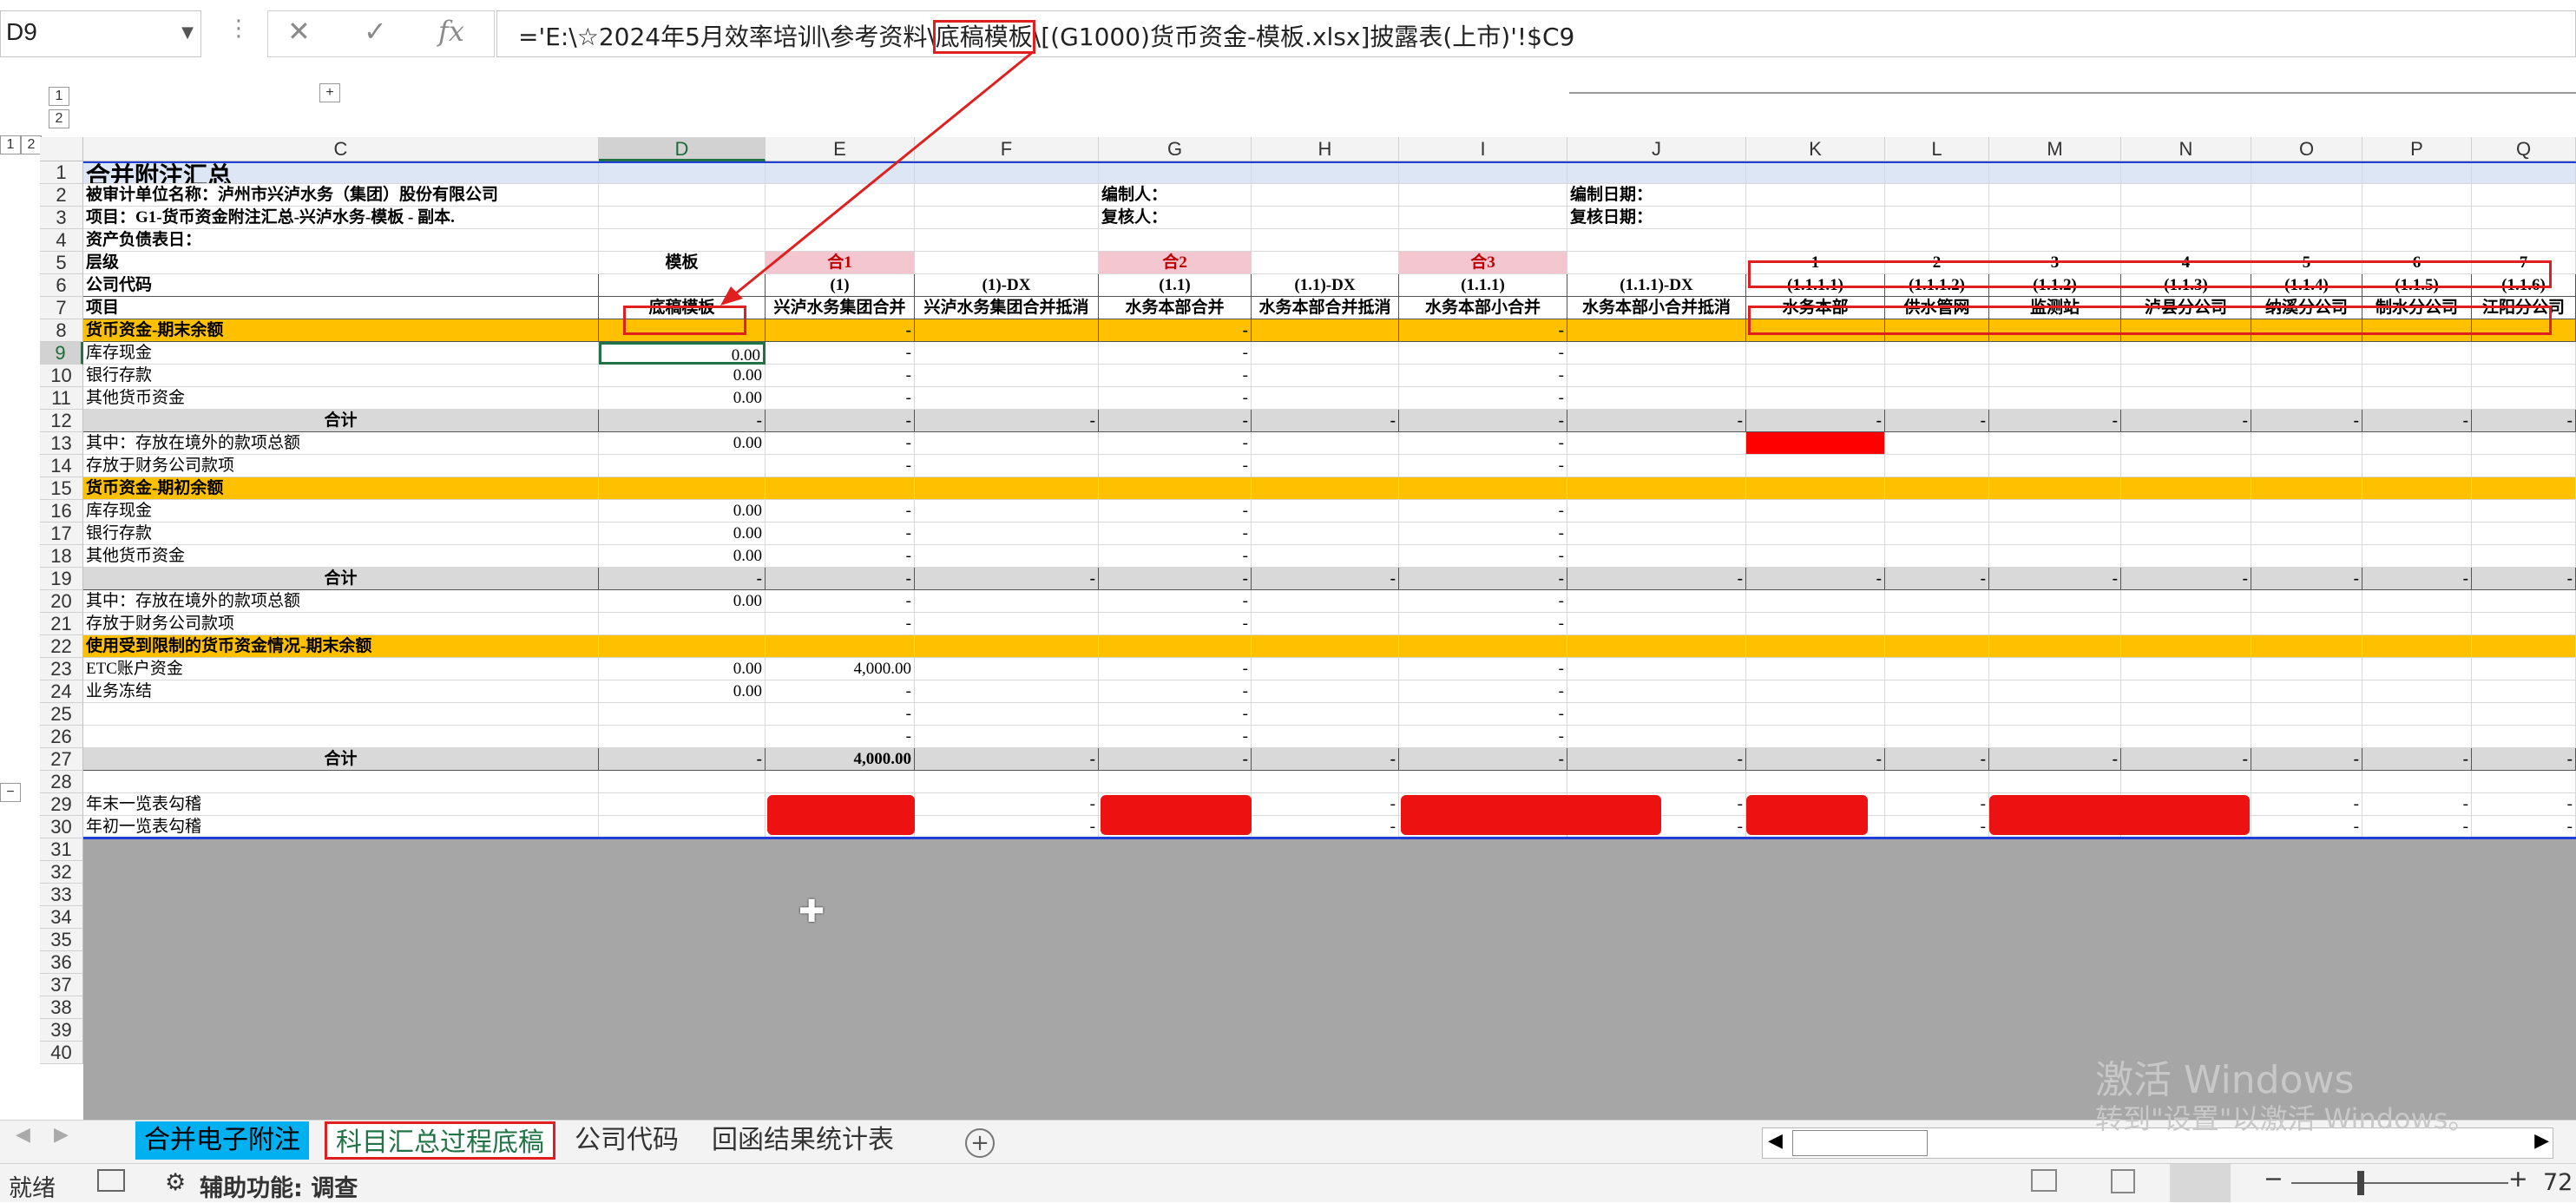 Image resolution: width=2576 pixels, height=1203 pixels. I want to click on cell-d22, so click(682, 646).